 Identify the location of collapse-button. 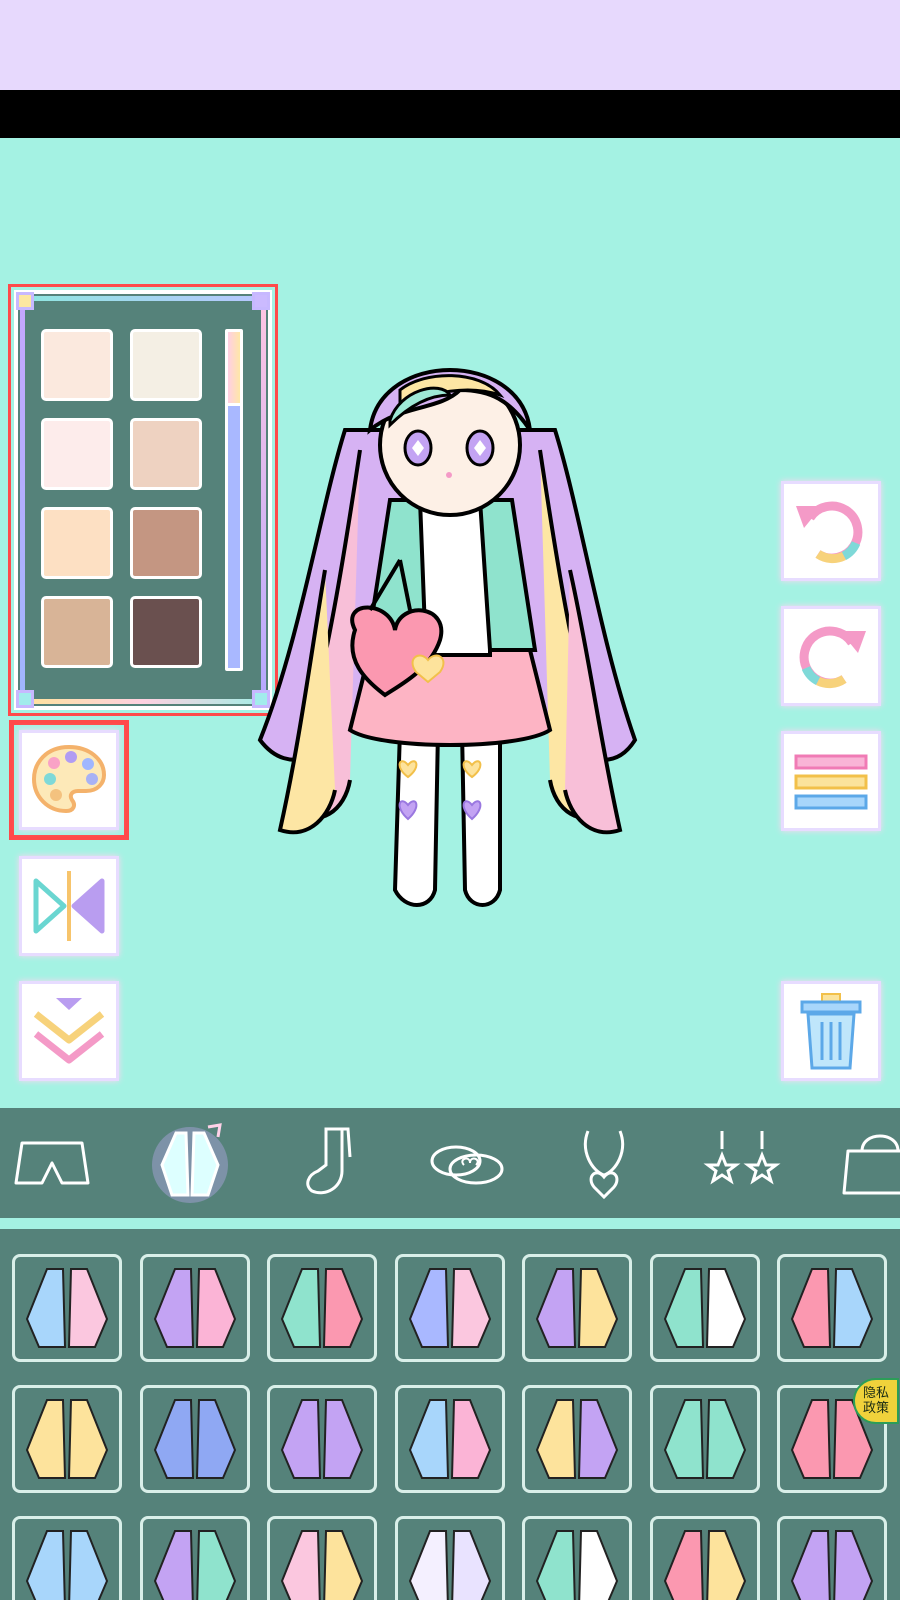
(69, 1031).